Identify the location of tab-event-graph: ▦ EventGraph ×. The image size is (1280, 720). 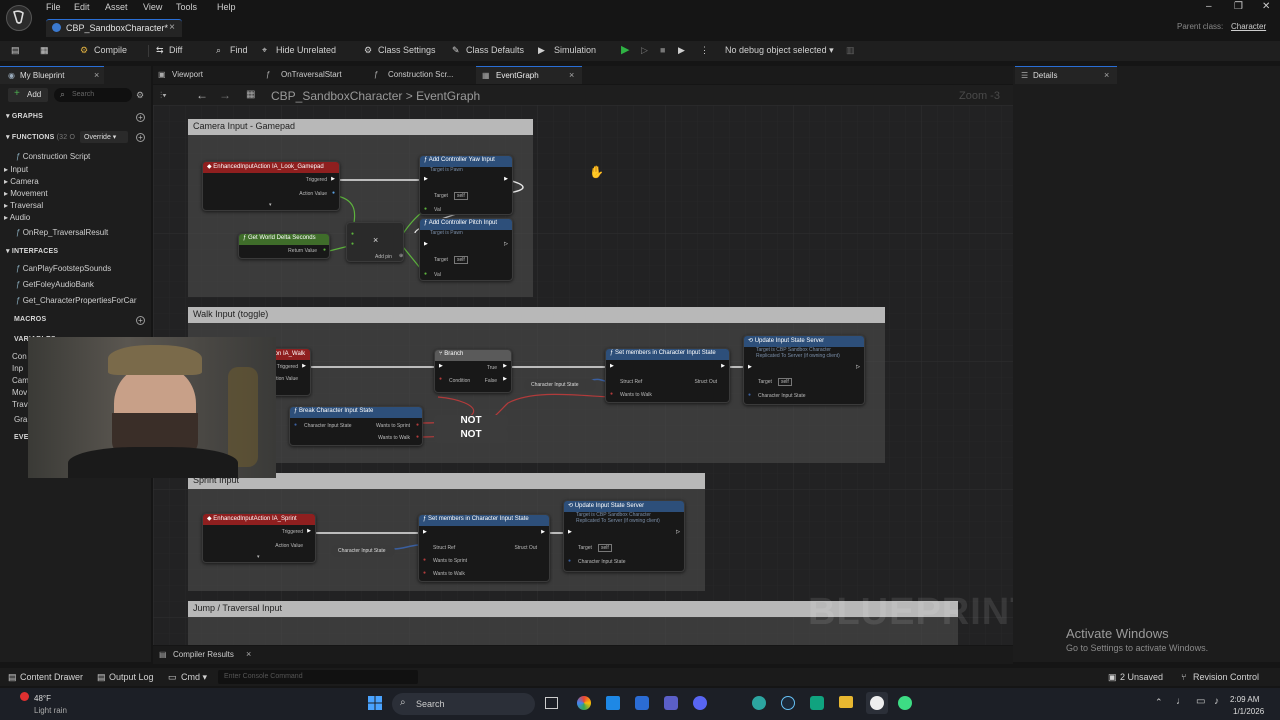
(529, 75).